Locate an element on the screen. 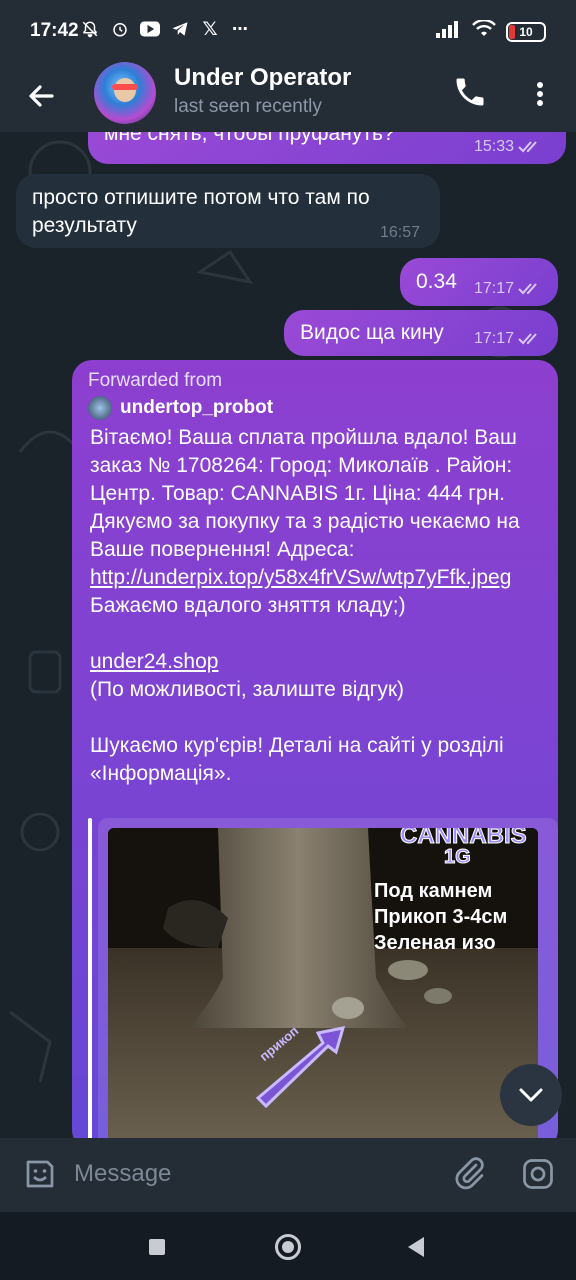 Image resolution: width=576 pixels, height=1280 pixels. call-button is located at coordinates (472, 94).